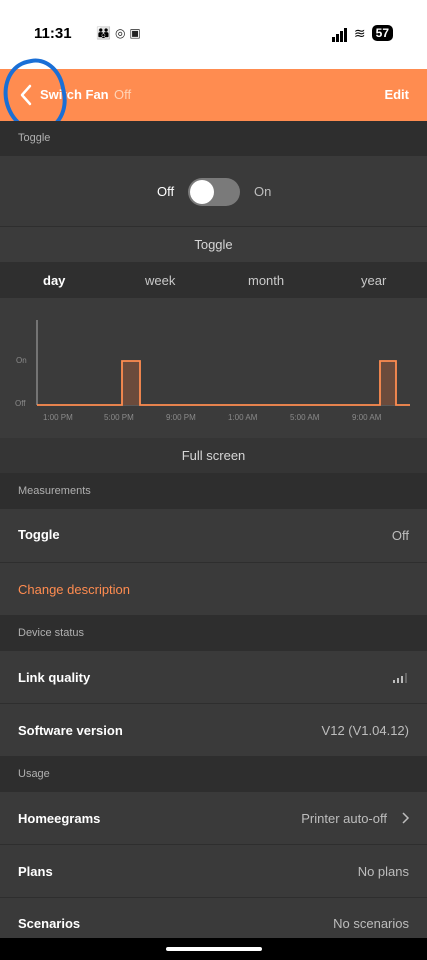 The width and height of the screenshot is (427, 960). Describe the element at coordinates (34, 774) in the screenshot. I see `section-label: Usage` at that location.